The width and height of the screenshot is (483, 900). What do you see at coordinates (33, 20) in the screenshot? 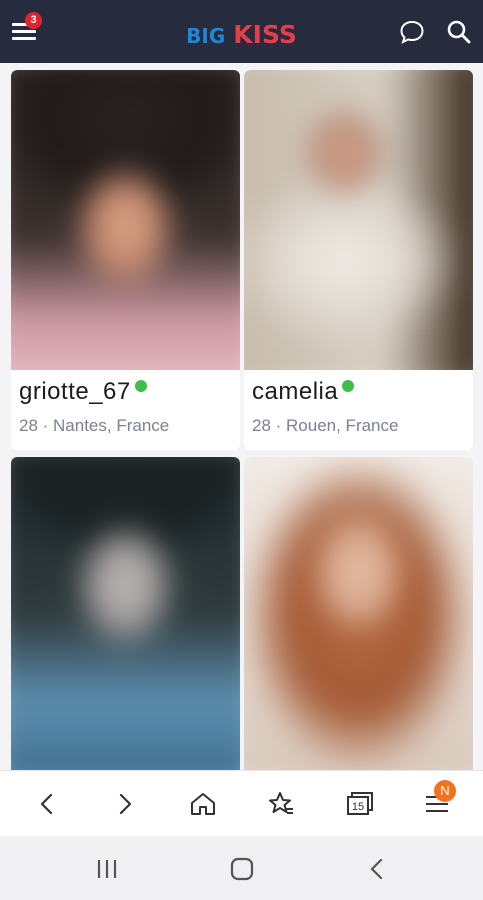
I see `notification-badge: 3` at bounding box center [33, 20].